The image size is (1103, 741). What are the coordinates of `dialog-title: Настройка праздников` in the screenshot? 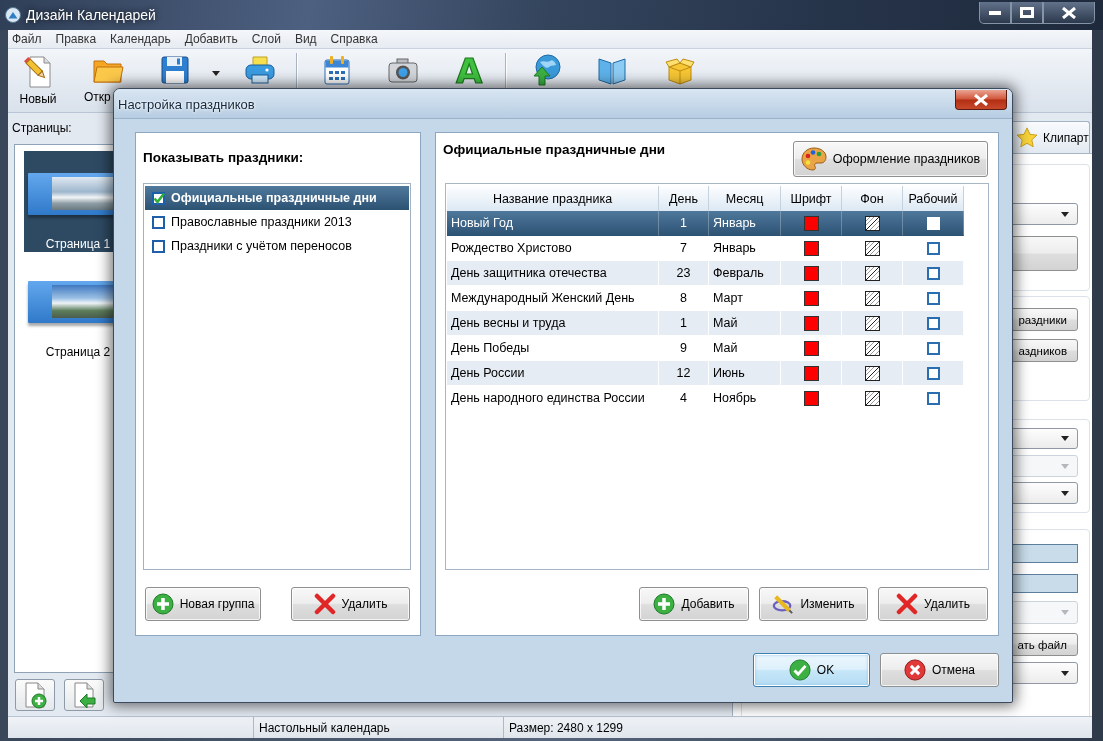 It's located at (186, 104).